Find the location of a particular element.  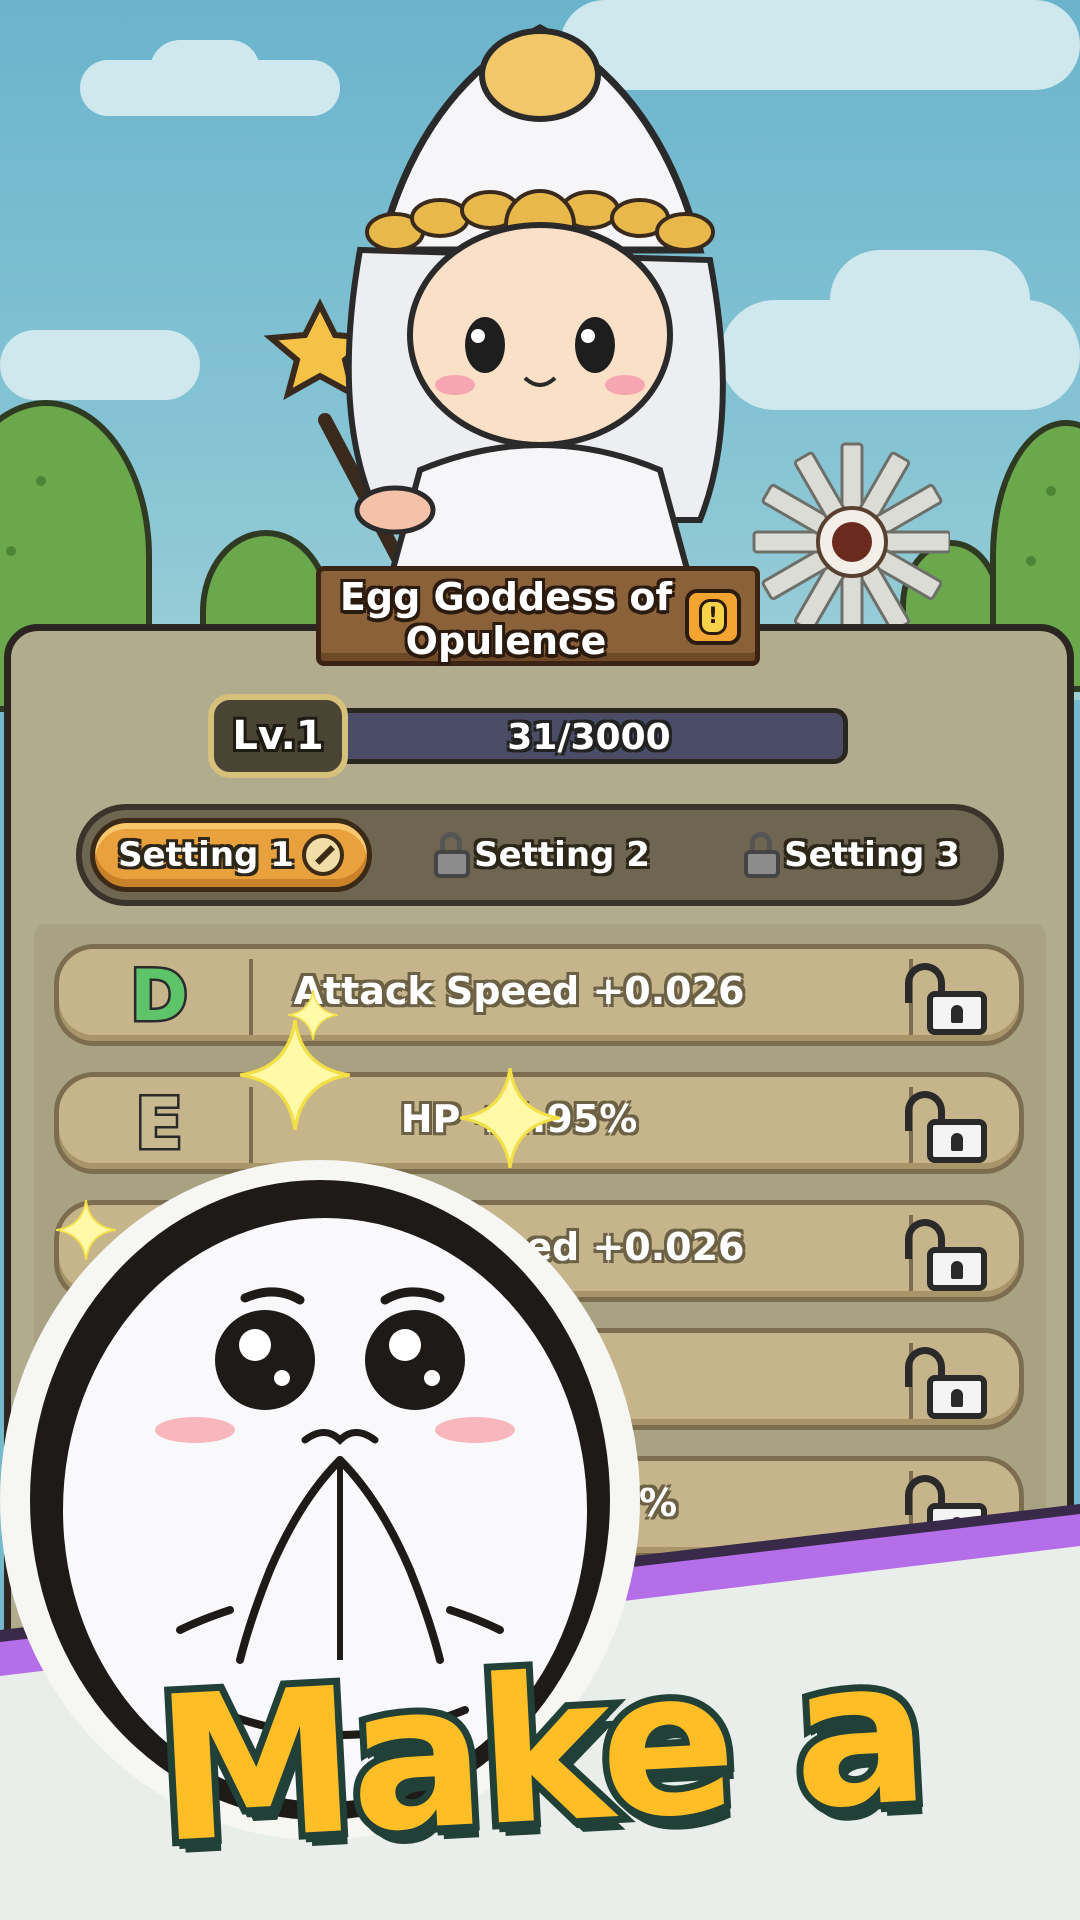

experience-bar: 31/3000 is located at coordinates (589, 736).